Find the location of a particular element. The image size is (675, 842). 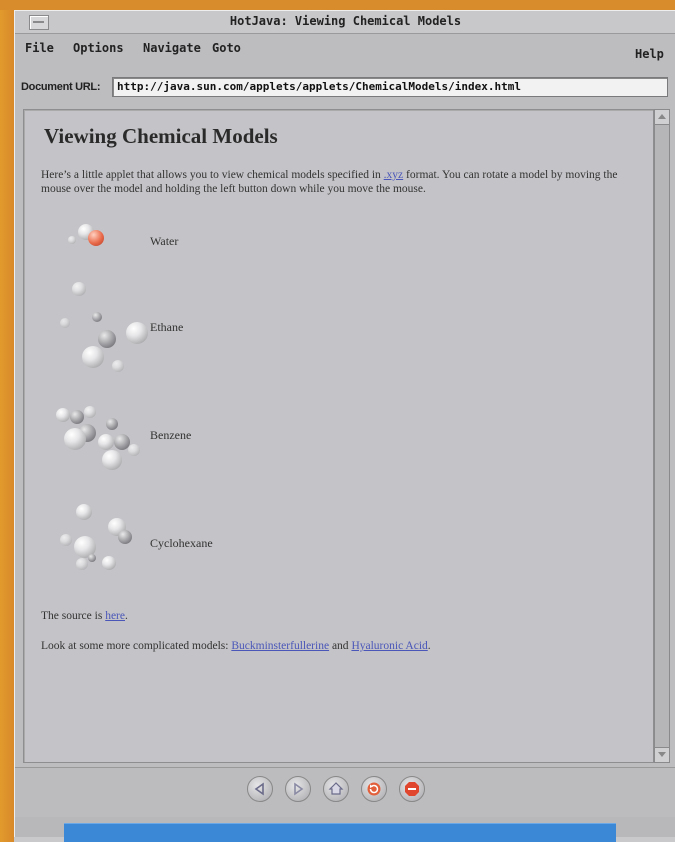

scroll-down-arrow is located at coordinates (662, 754).